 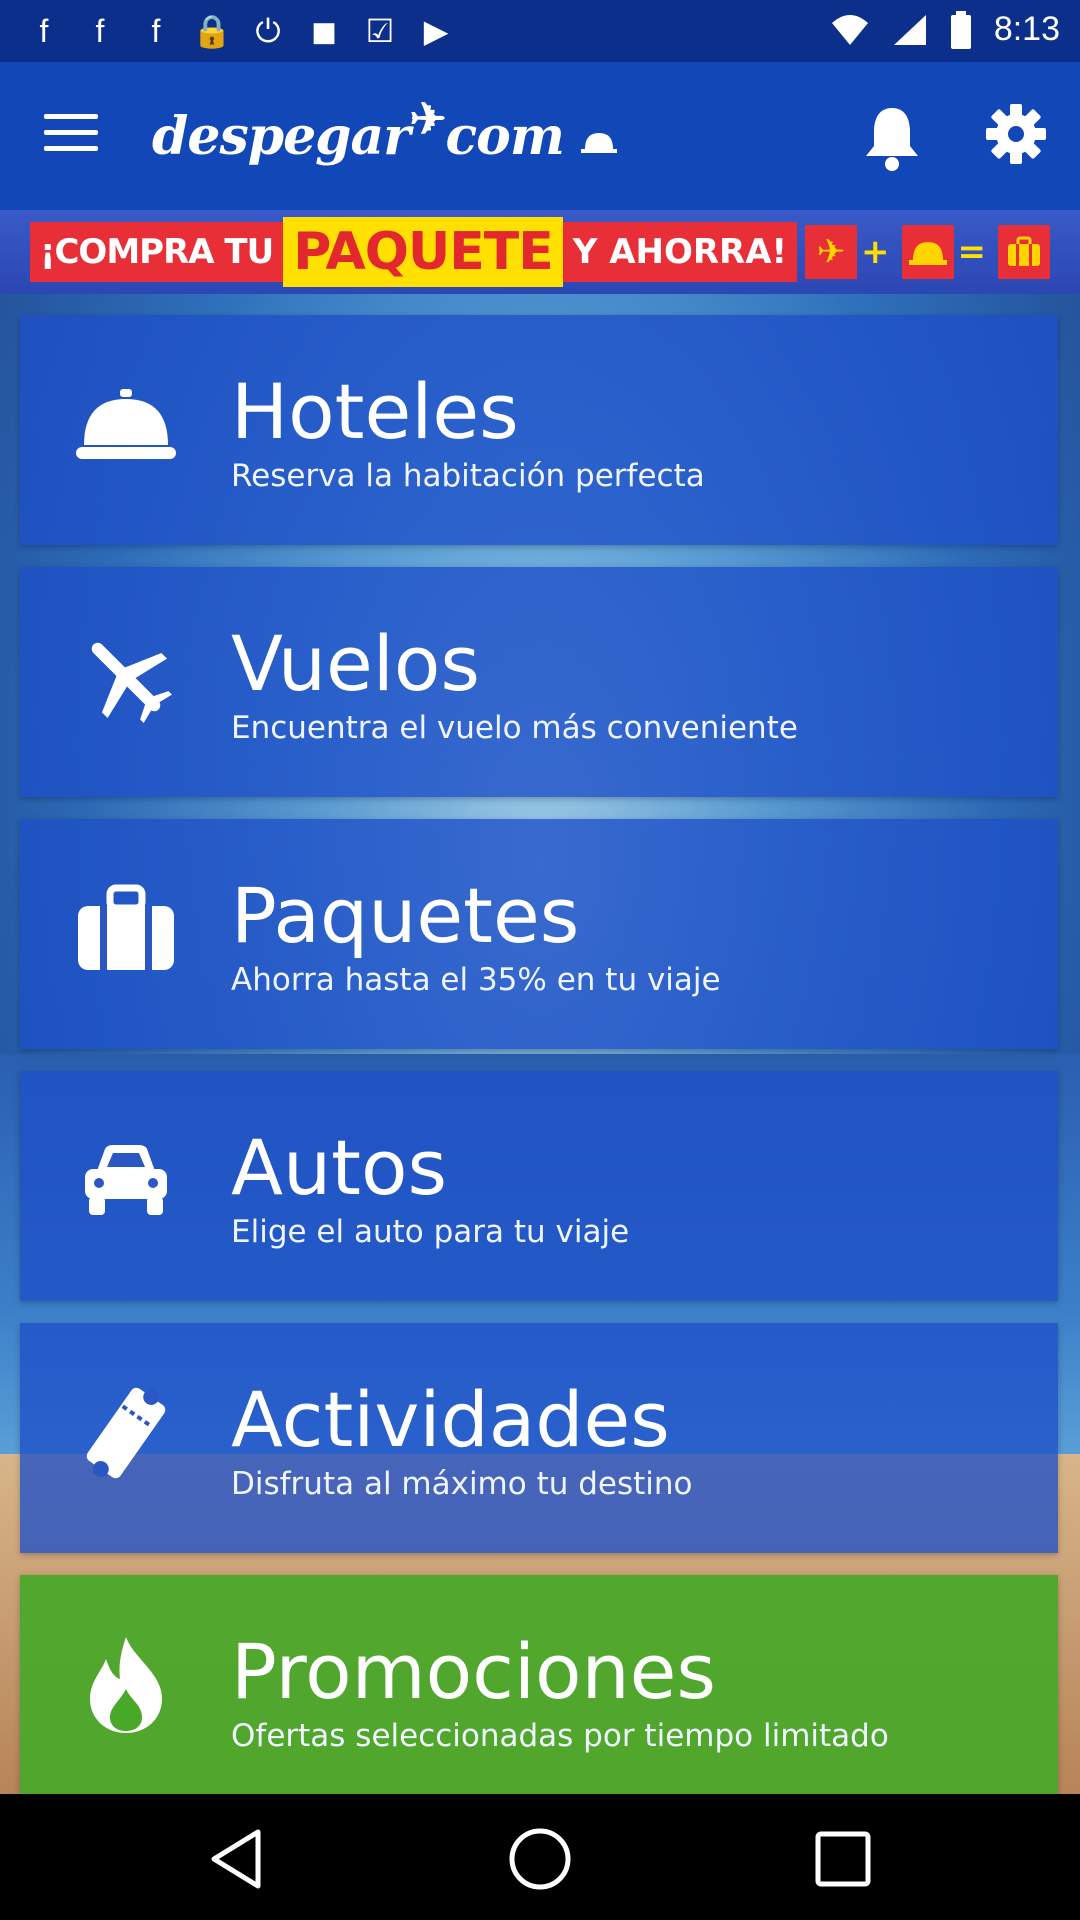 What do you see at coordinates (126, 425) in the screenshot?
I see `hotel-bell-icon` at bounding box center [126, 425].